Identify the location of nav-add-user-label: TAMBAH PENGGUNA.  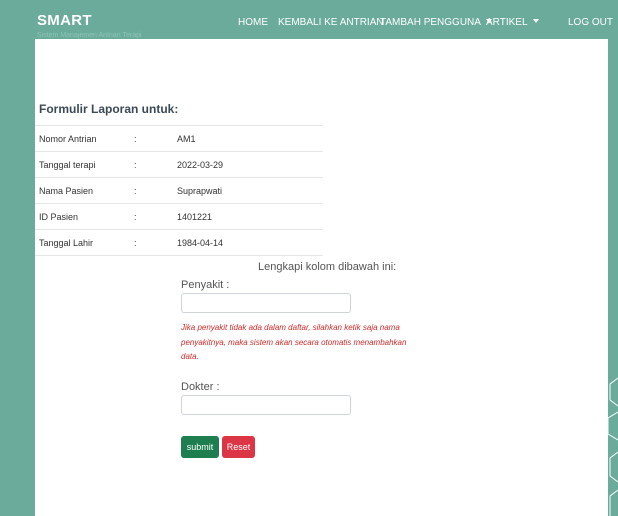
(430, 22).